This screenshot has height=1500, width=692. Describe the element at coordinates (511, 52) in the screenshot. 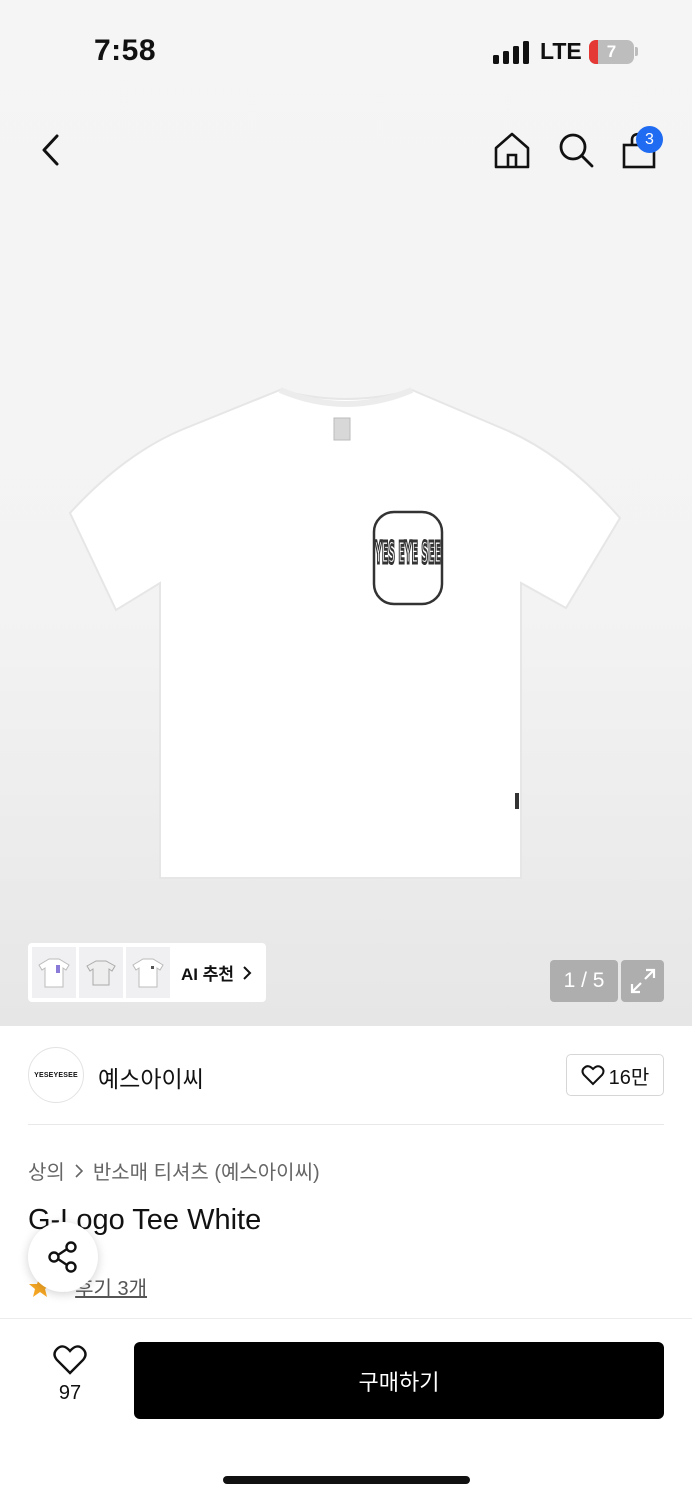

I see `signal-icon` at that location.